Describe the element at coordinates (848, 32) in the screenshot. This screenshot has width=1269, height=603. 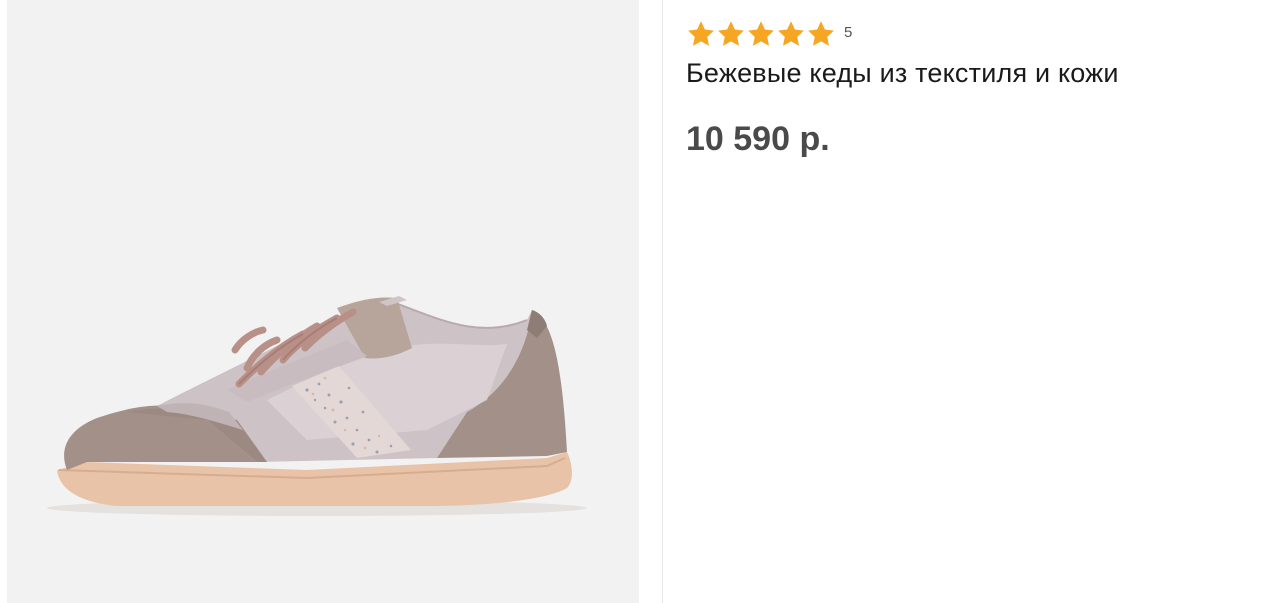
I see `rating-count: 5` at that location.